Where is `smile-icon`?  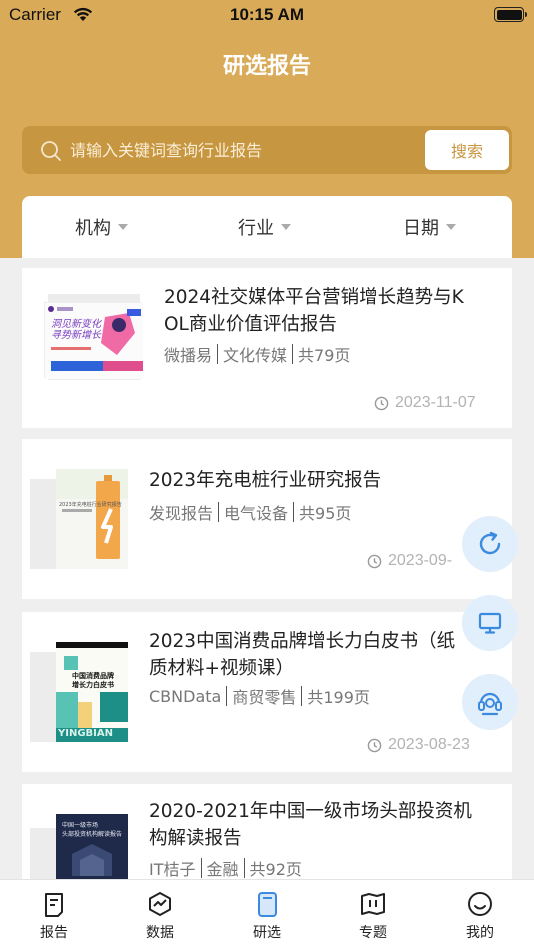
smile-icon is located at coordinates (480, 904).